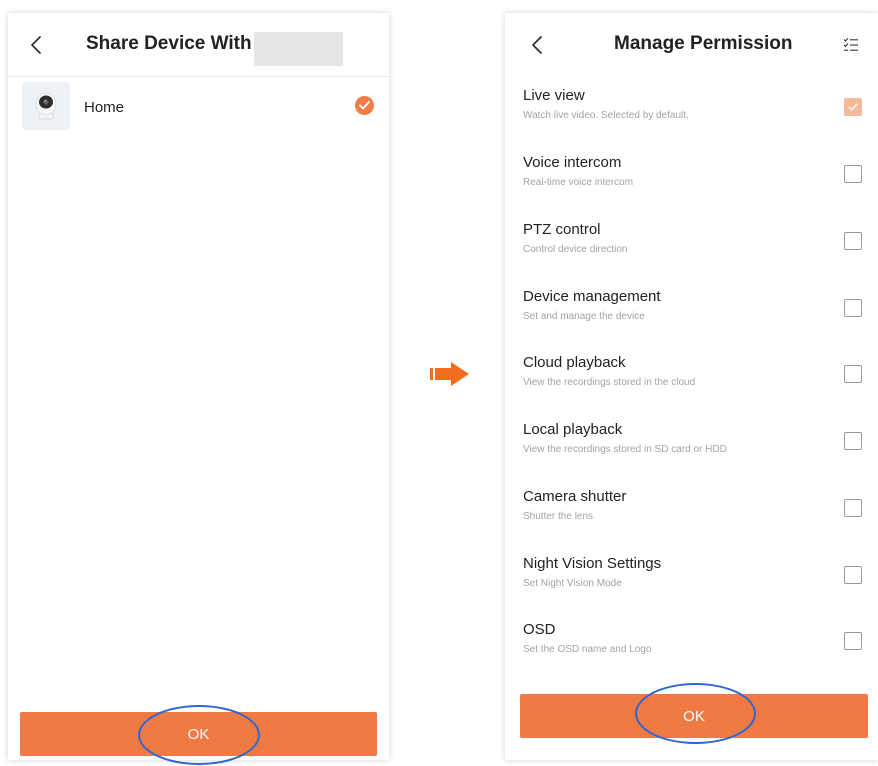 Image resolution: width=878 pixels, height=766 pixels. What do you see at coordinates (558, 516) in the screenshot?
I see `permission-description: Shutter the lens` at bounding box center [558, 516].